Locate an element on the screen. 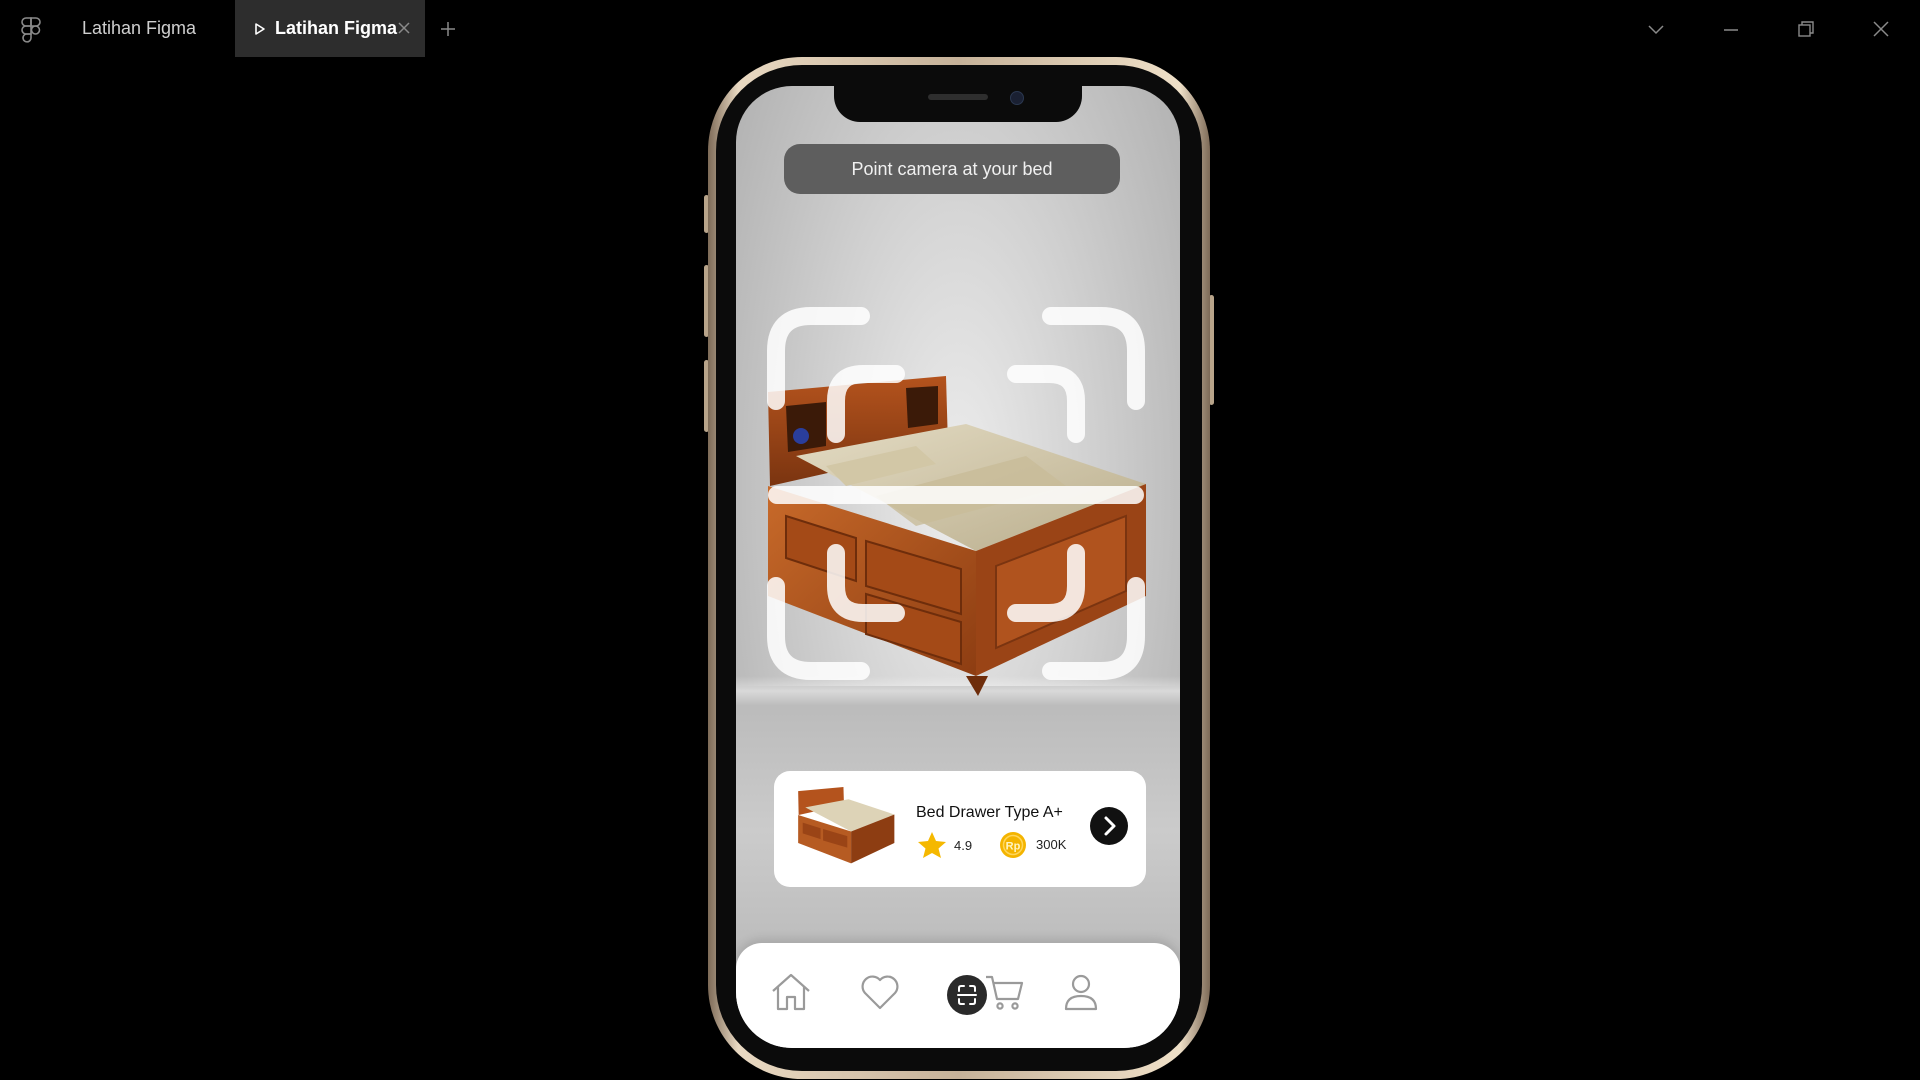 This screenshot has height=1080, width=1920. coin-icon: Rp is located at coordinates (1013, 845).